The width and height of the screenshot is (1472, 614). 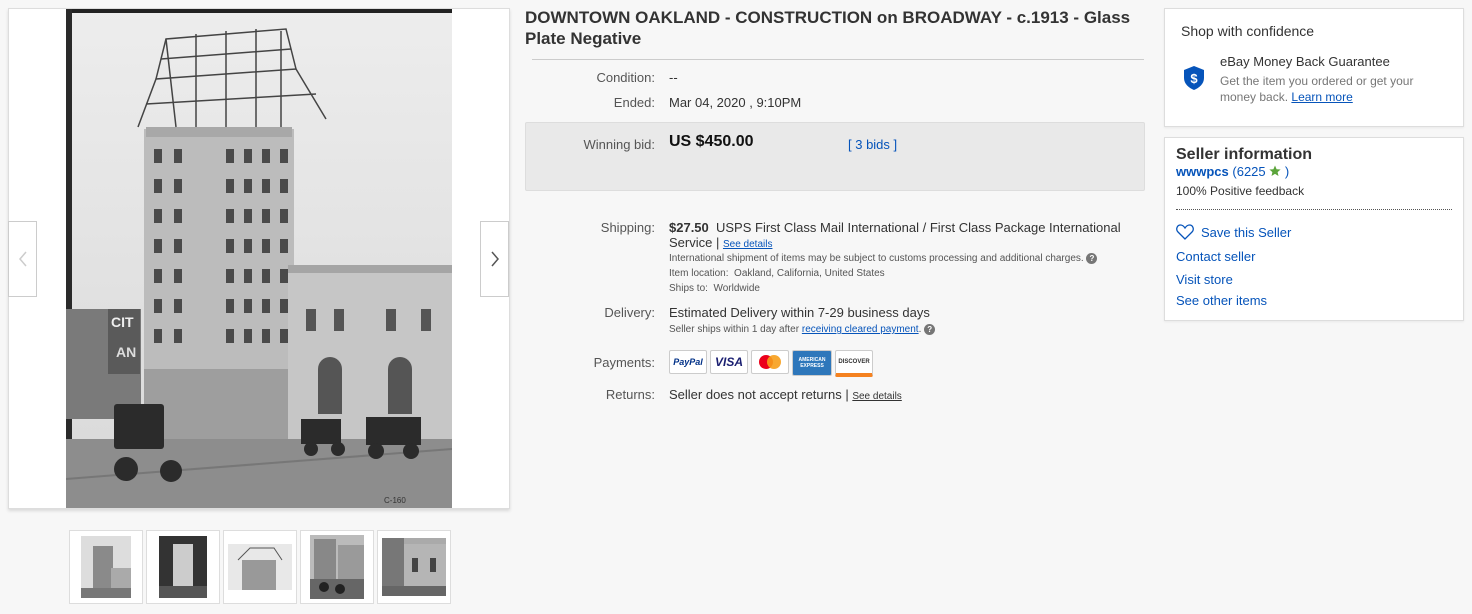 I want to click on seller-heading: Seller information, so click(x=1244, y=154).